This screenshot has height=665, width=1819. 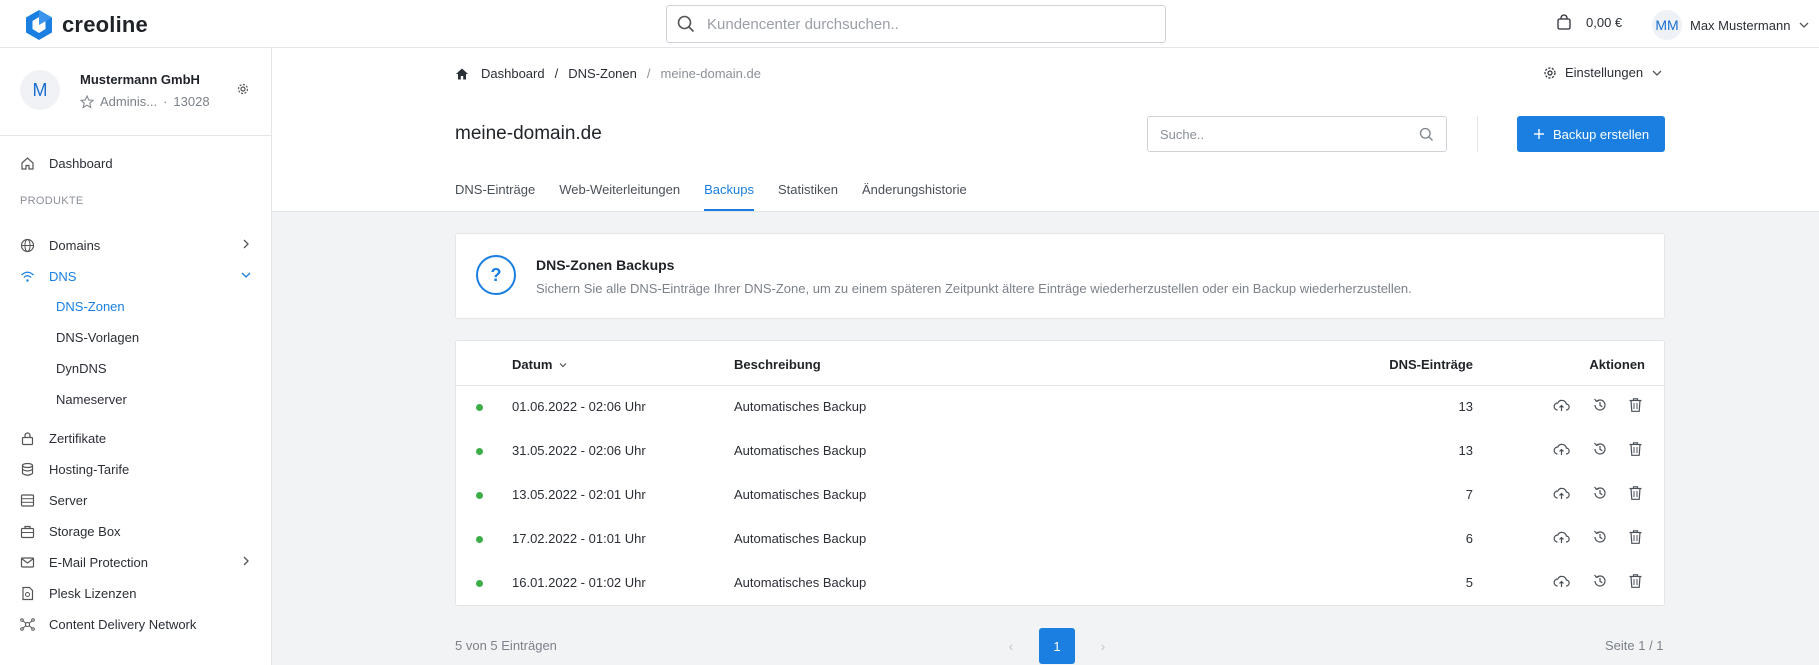 I want to click on user-name: Max Mustermann, so click(x=1740, y=25).